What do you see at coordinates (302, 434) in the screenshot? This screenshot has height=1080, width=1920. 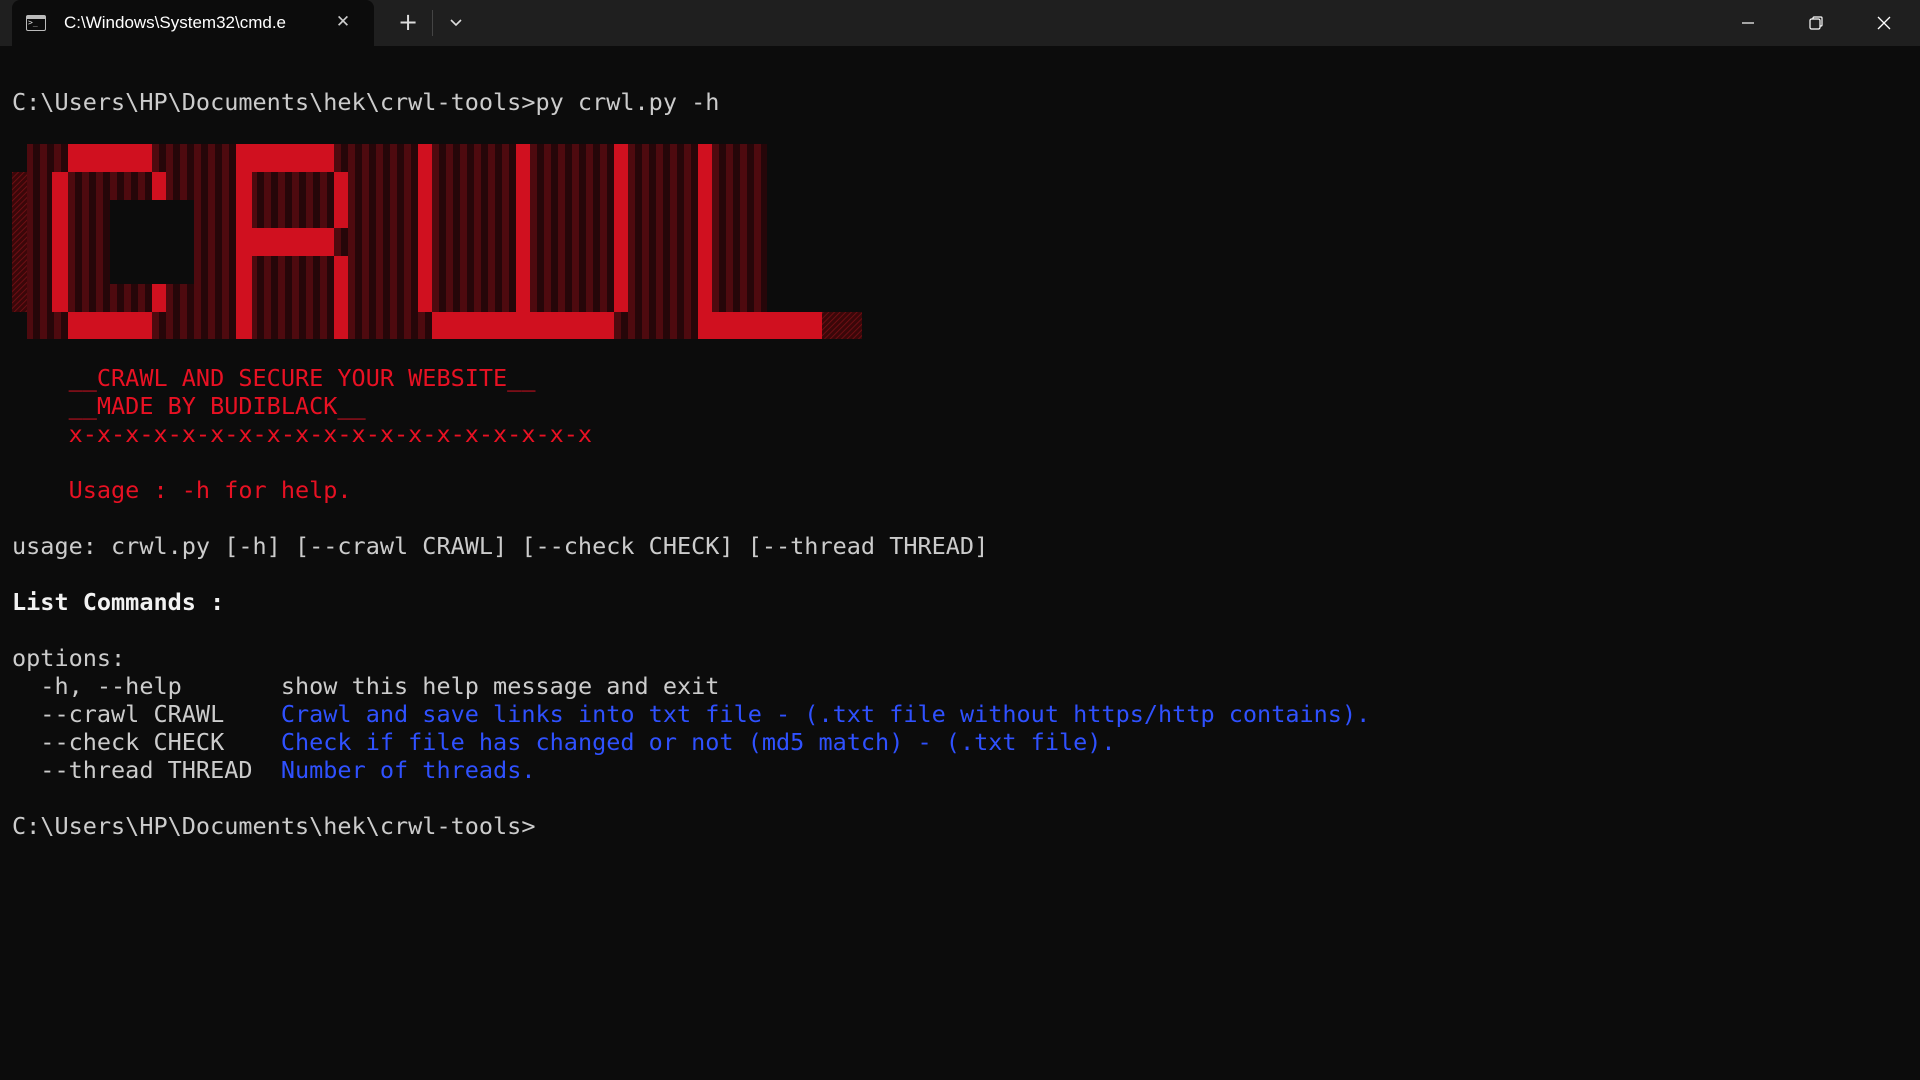 I see `banner-divider: x-x-x-x-x-x-x-x-x-x-x-x-x-x-x-x-x-x-x` at bounding box center [302, 434].